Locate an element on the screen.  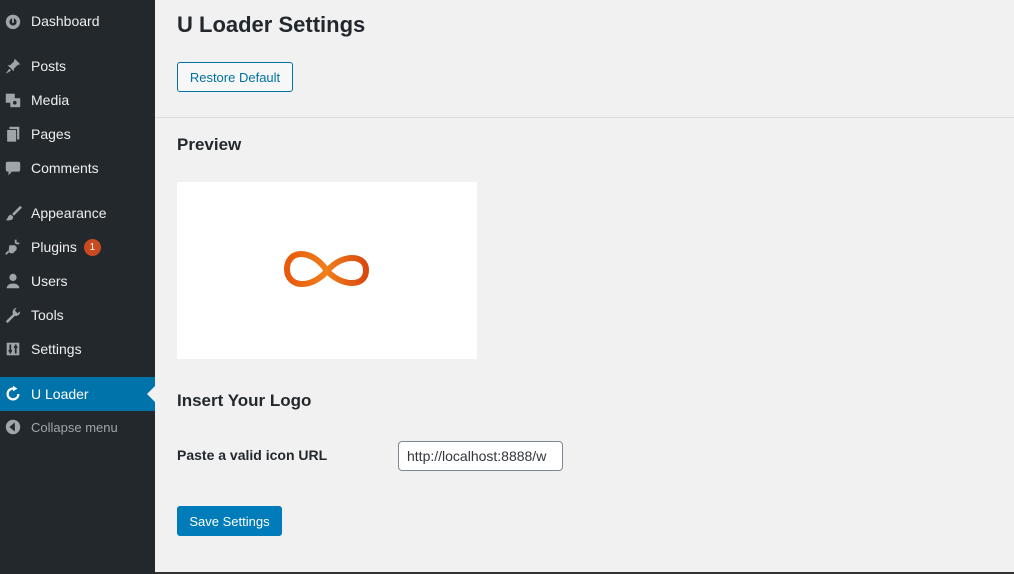
sliders-icon is located at coordinates (13, 349).